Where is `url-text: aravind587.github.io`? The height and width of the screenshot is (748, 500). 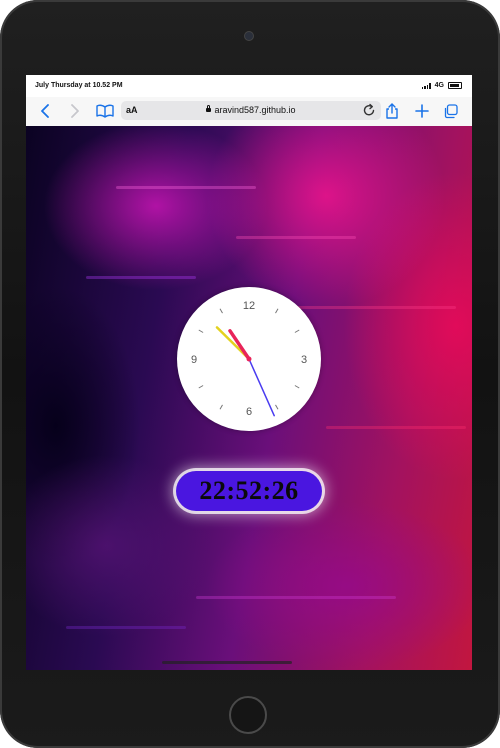 url-text: aravind587.github.io is located at coordinates (255, 110).